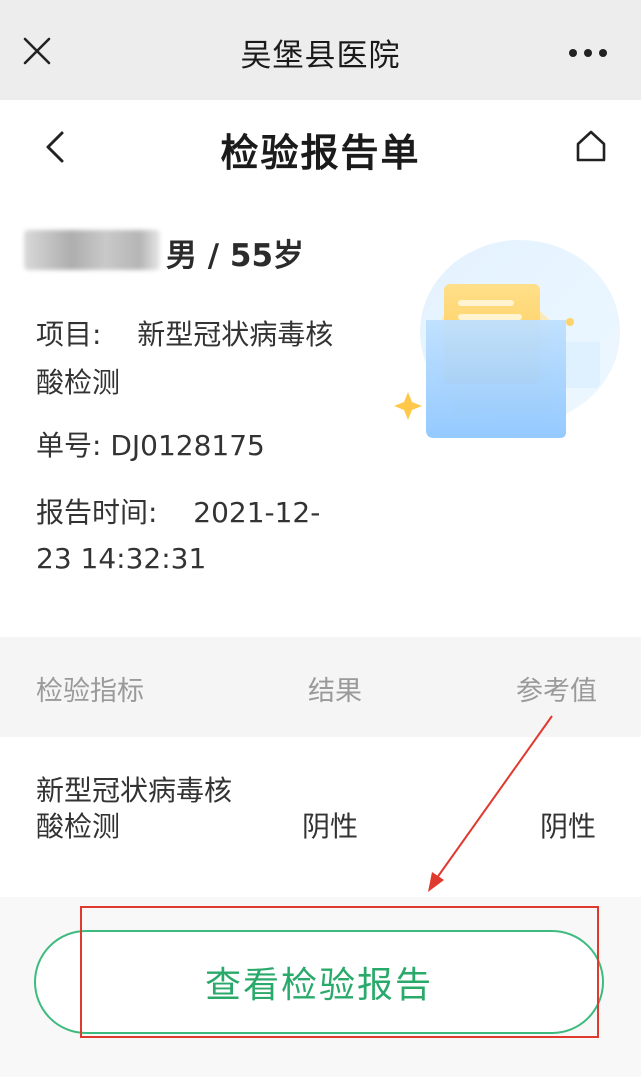 The height and width of the screenshot is (1077, 641). Describe the element at coordinates (134, 790) in the screenshot. I see `row-indicator-line1: 新型冠状病毒核` at that location.